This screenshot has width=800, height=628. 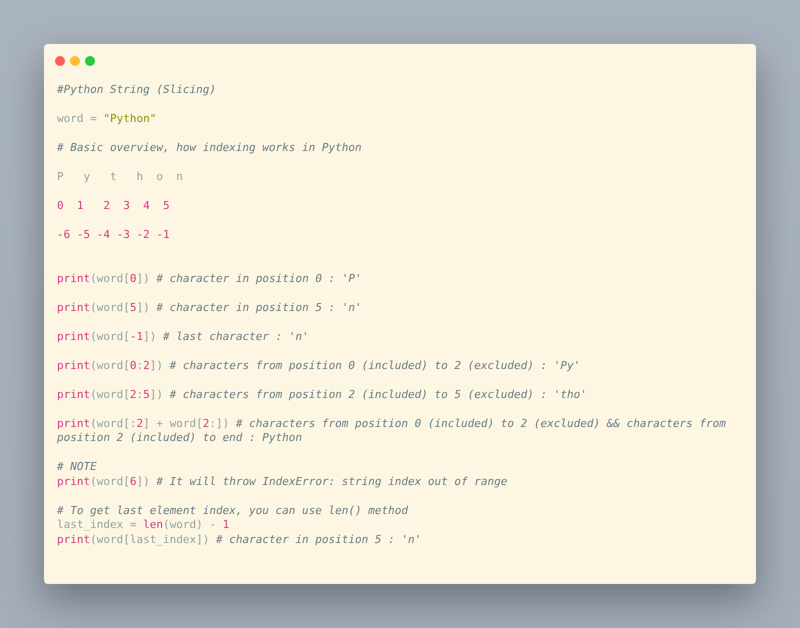 I want to click on code-line: # NOTE, so click(x=77, y=467).